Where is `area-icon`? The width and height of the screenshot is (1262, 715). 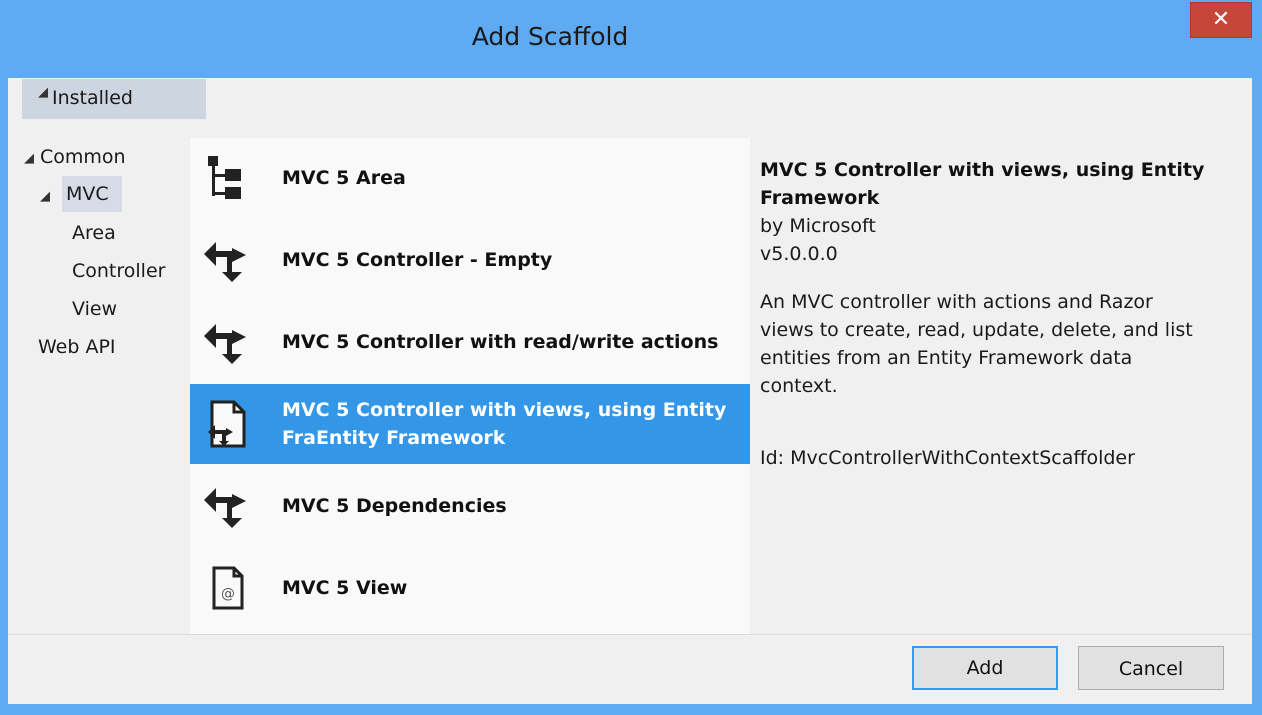 area-icon is located at coordinates (224, 177).